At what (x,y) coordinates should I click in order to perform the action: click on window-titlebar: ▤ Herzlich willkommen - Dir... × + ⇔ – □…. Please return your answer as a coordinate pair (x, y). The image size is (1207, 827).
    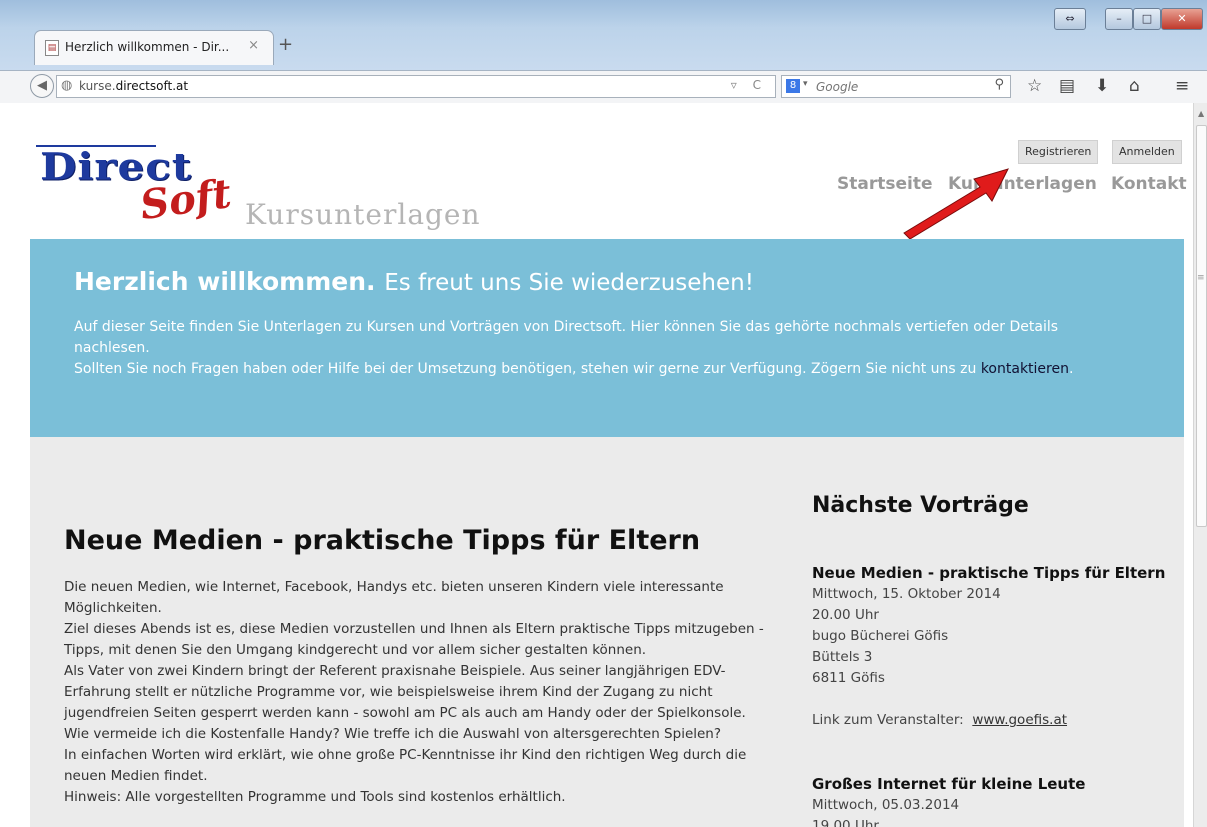
    Looking at the image, I should click on (603, 35).